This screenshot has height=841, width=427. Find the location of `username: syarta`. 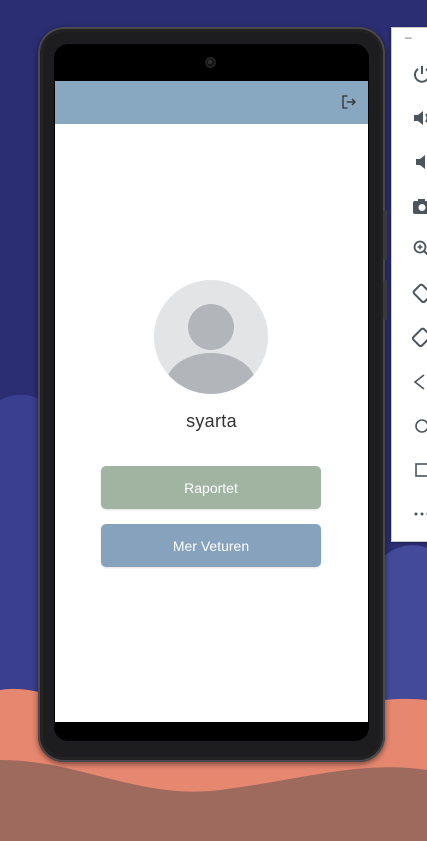

username: syarta is located at coordinates (211, 421).